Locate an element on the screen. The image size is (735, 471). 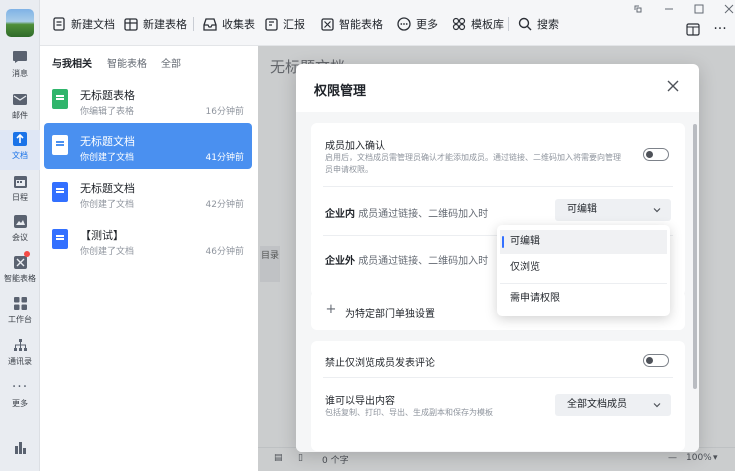
top-toolbar: 新建文档 新建表格 收集表 汇报 智能表格 更多 模板库 搜索 ··· is located at coordinates (387, 23).